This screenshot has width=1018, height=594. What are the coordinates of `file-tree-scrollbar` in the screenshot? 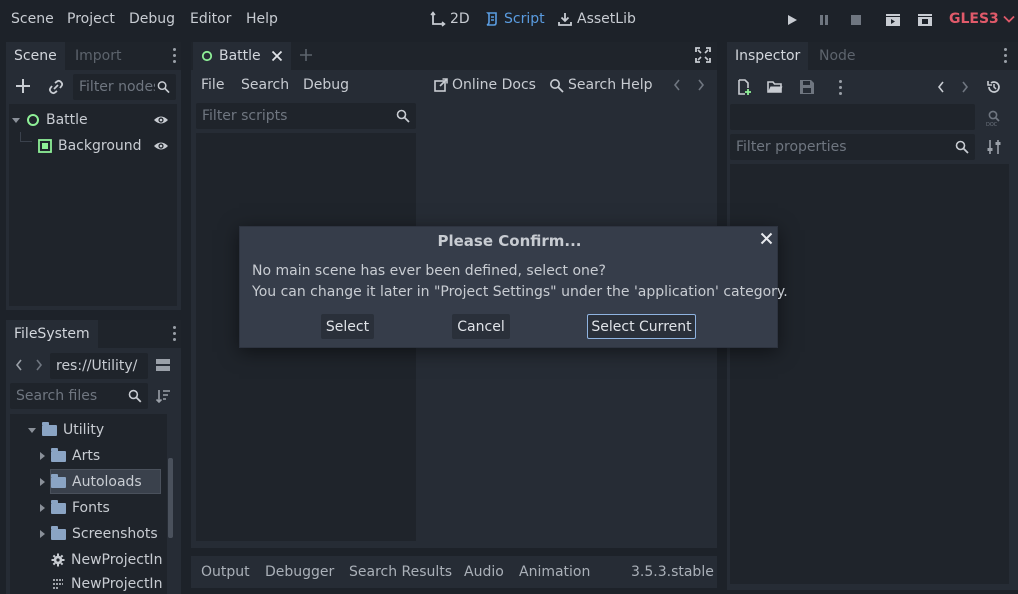 It's located at (170, 498).